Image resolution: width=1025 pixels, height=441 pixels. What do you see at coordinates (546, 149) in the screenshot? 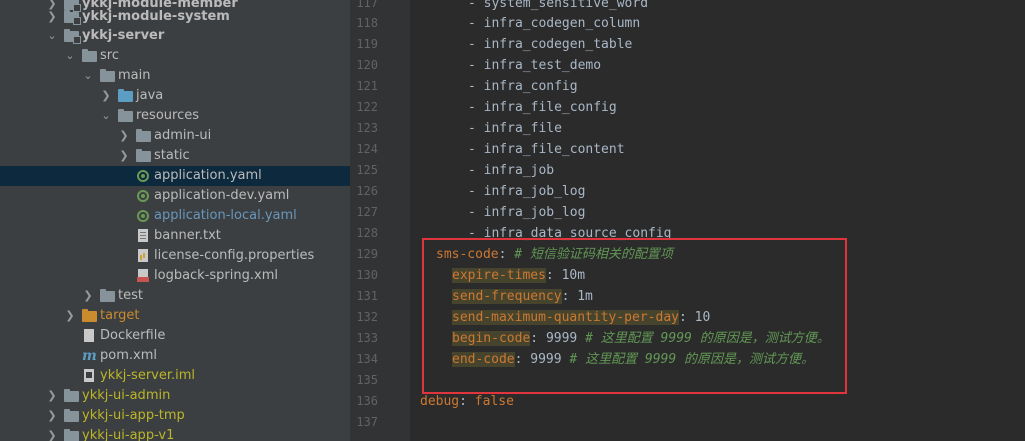
I see `code-line: - infra_file_content` at bounding box center [546, 149].